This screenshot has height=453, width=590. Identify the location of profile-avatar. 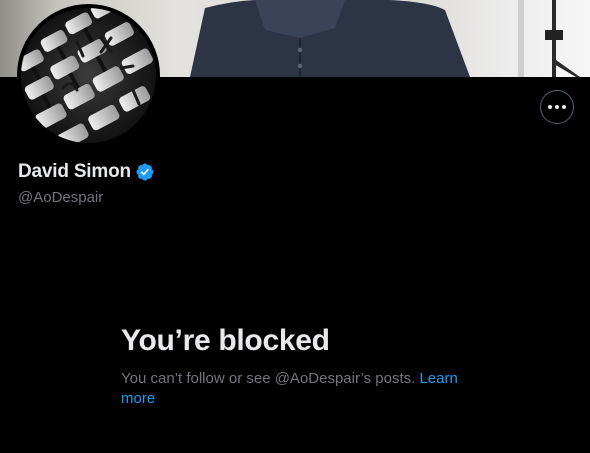
(88, 75).